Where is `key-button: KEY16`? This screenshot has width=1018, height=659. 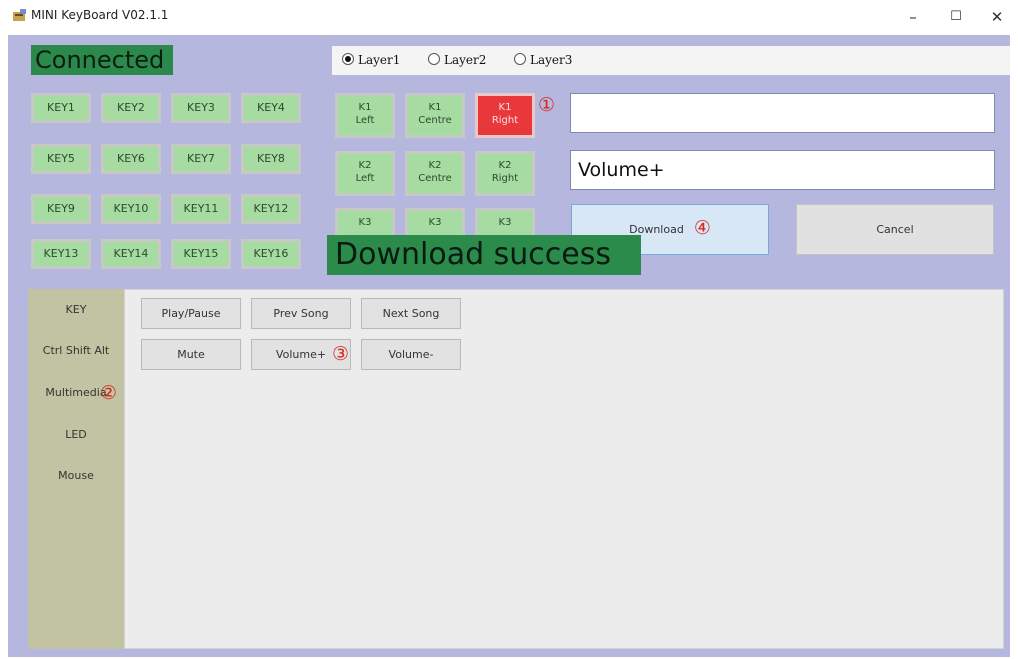 key-button: KEY16 is located at coordinates (271, 254).